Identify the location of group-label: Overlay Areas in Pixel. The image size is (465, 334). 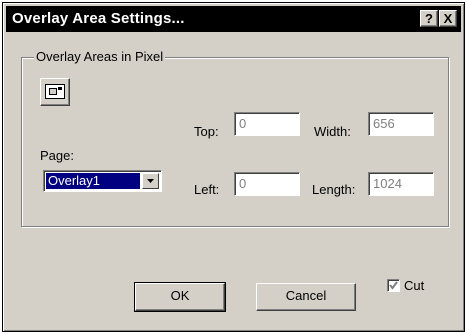
(100, 56).